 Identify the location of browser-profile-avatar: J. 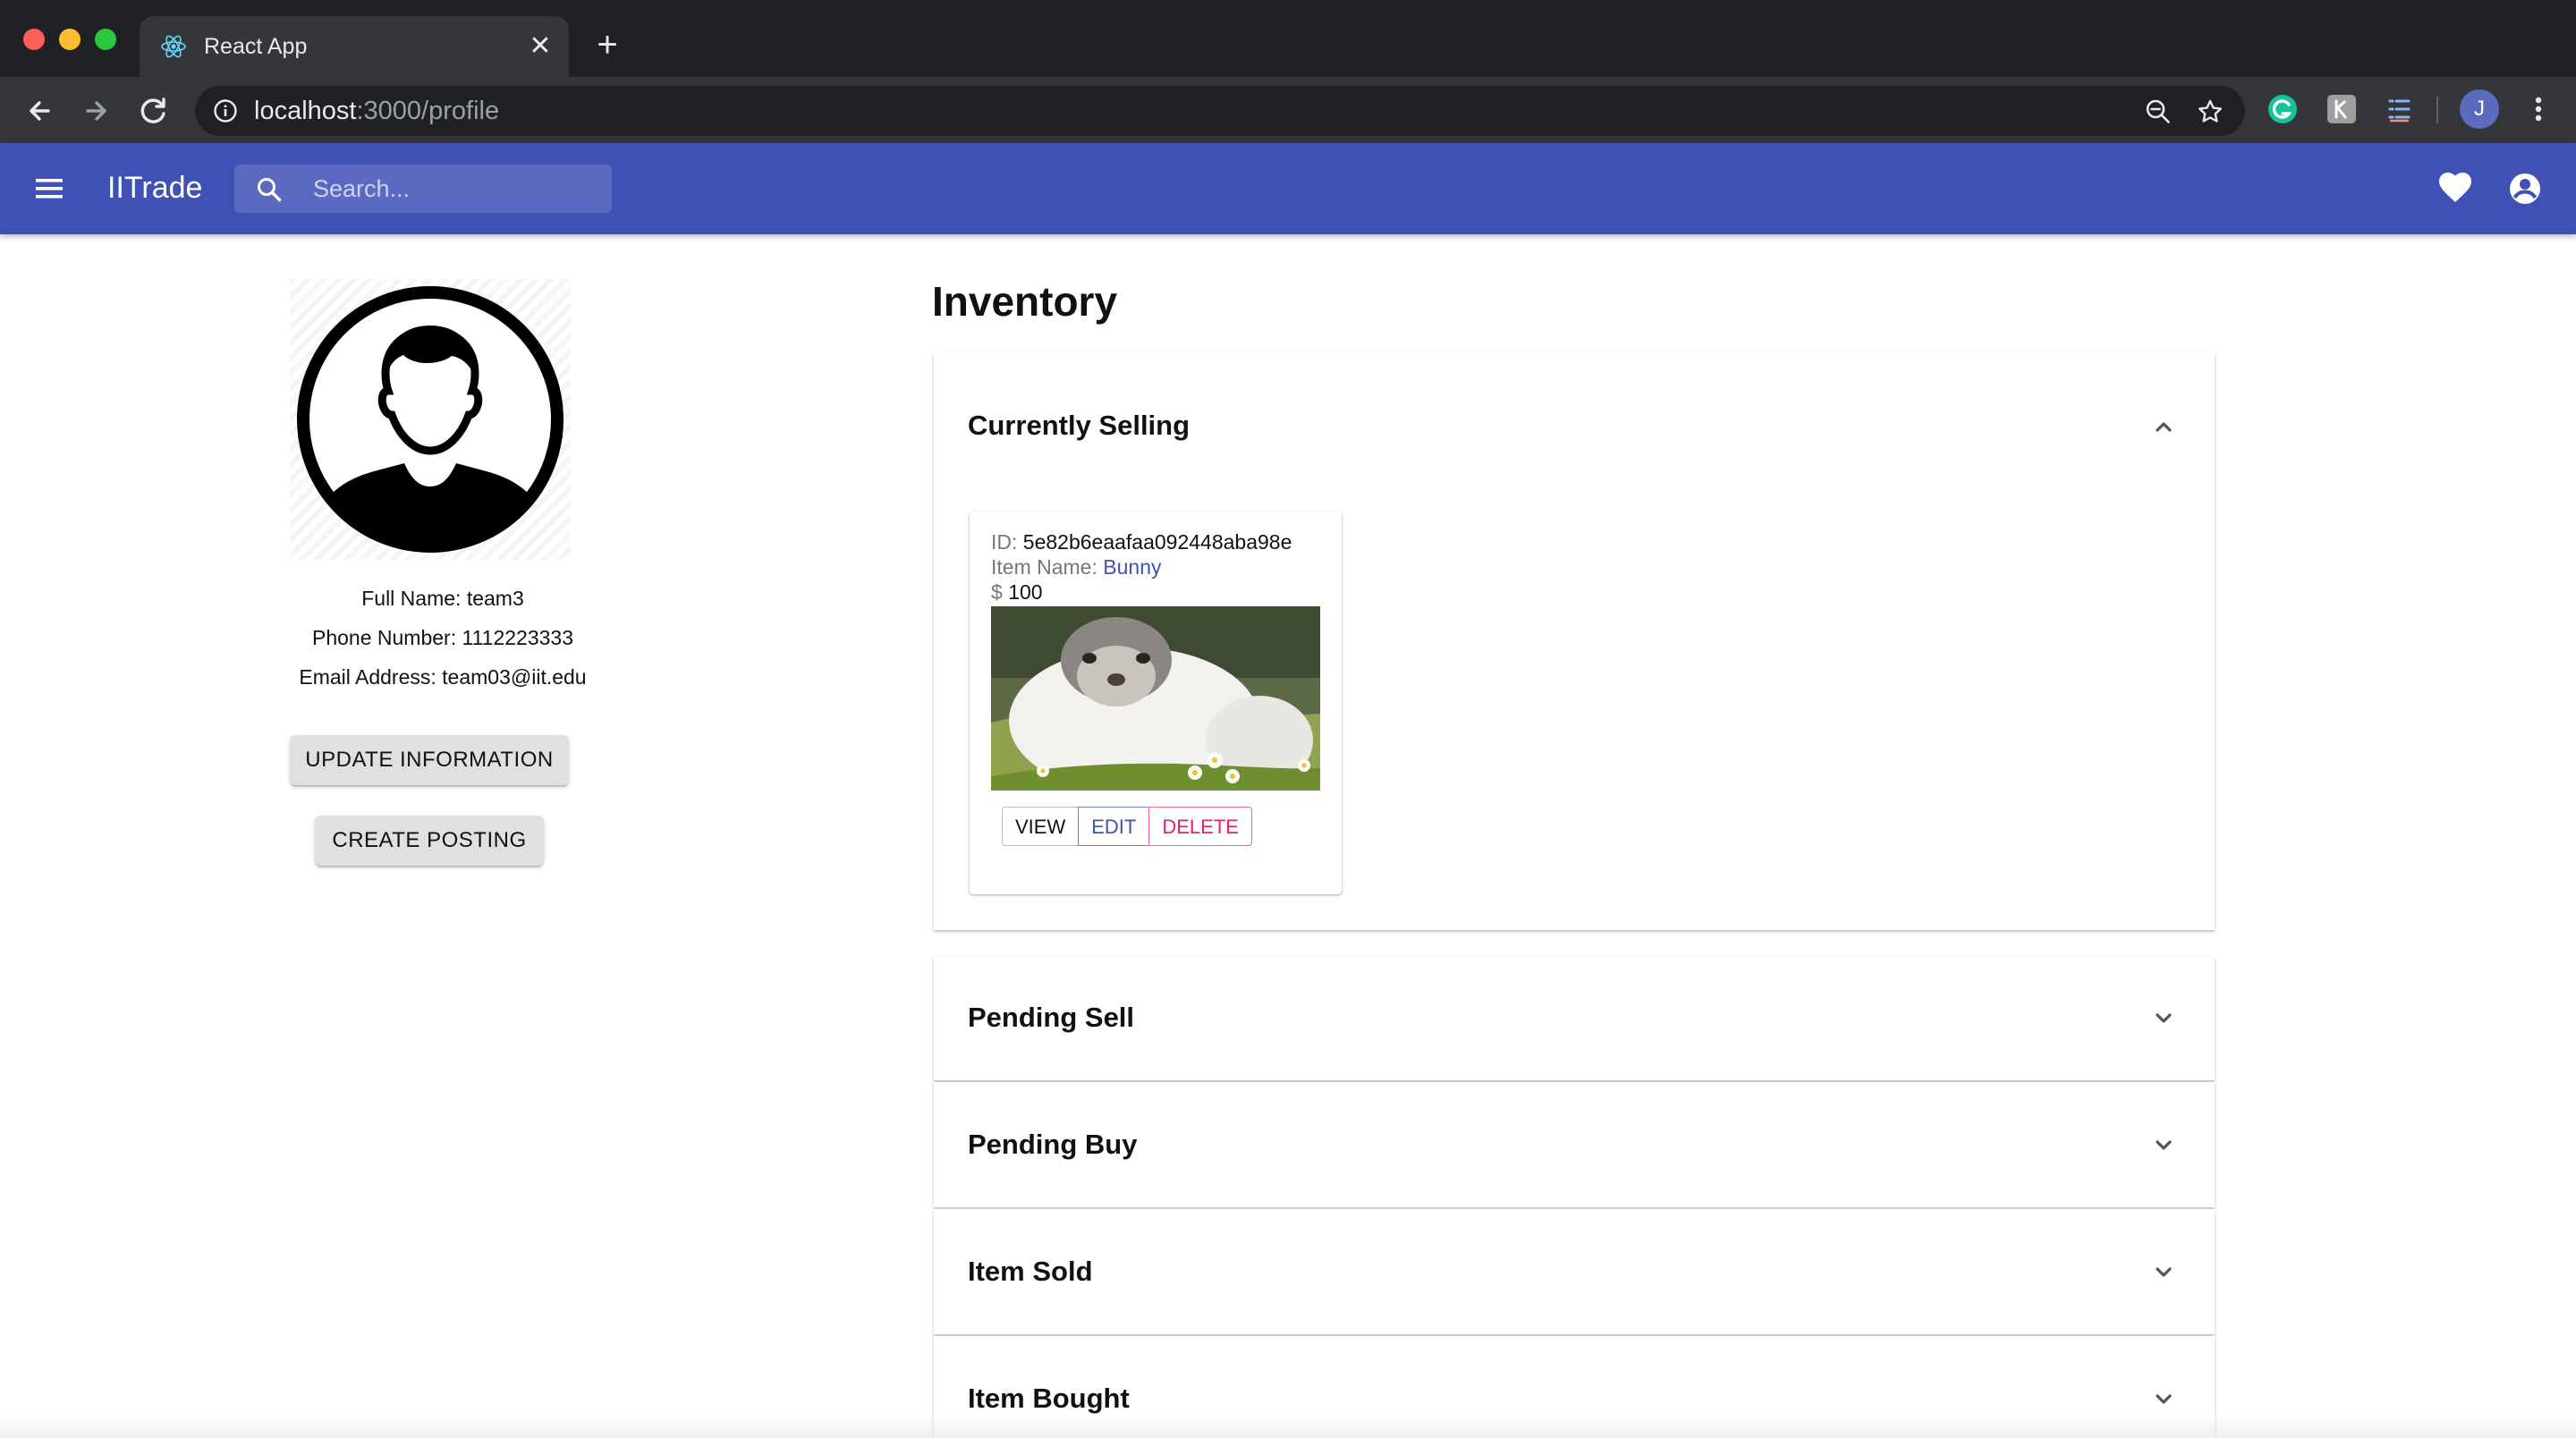
(2479, 109).